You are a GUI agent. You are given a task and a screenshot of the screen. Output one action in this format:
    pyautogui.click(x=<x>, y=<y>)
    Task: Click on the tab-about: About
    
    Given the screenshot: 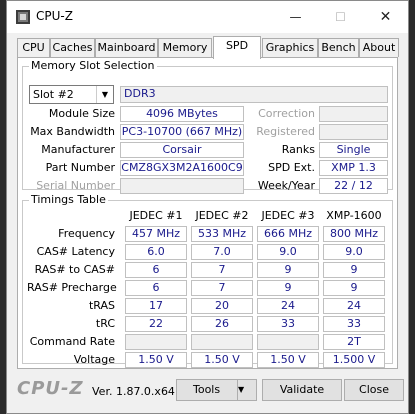 What is the action you would take?
    pyautogui.click(x=379, y=47)
    